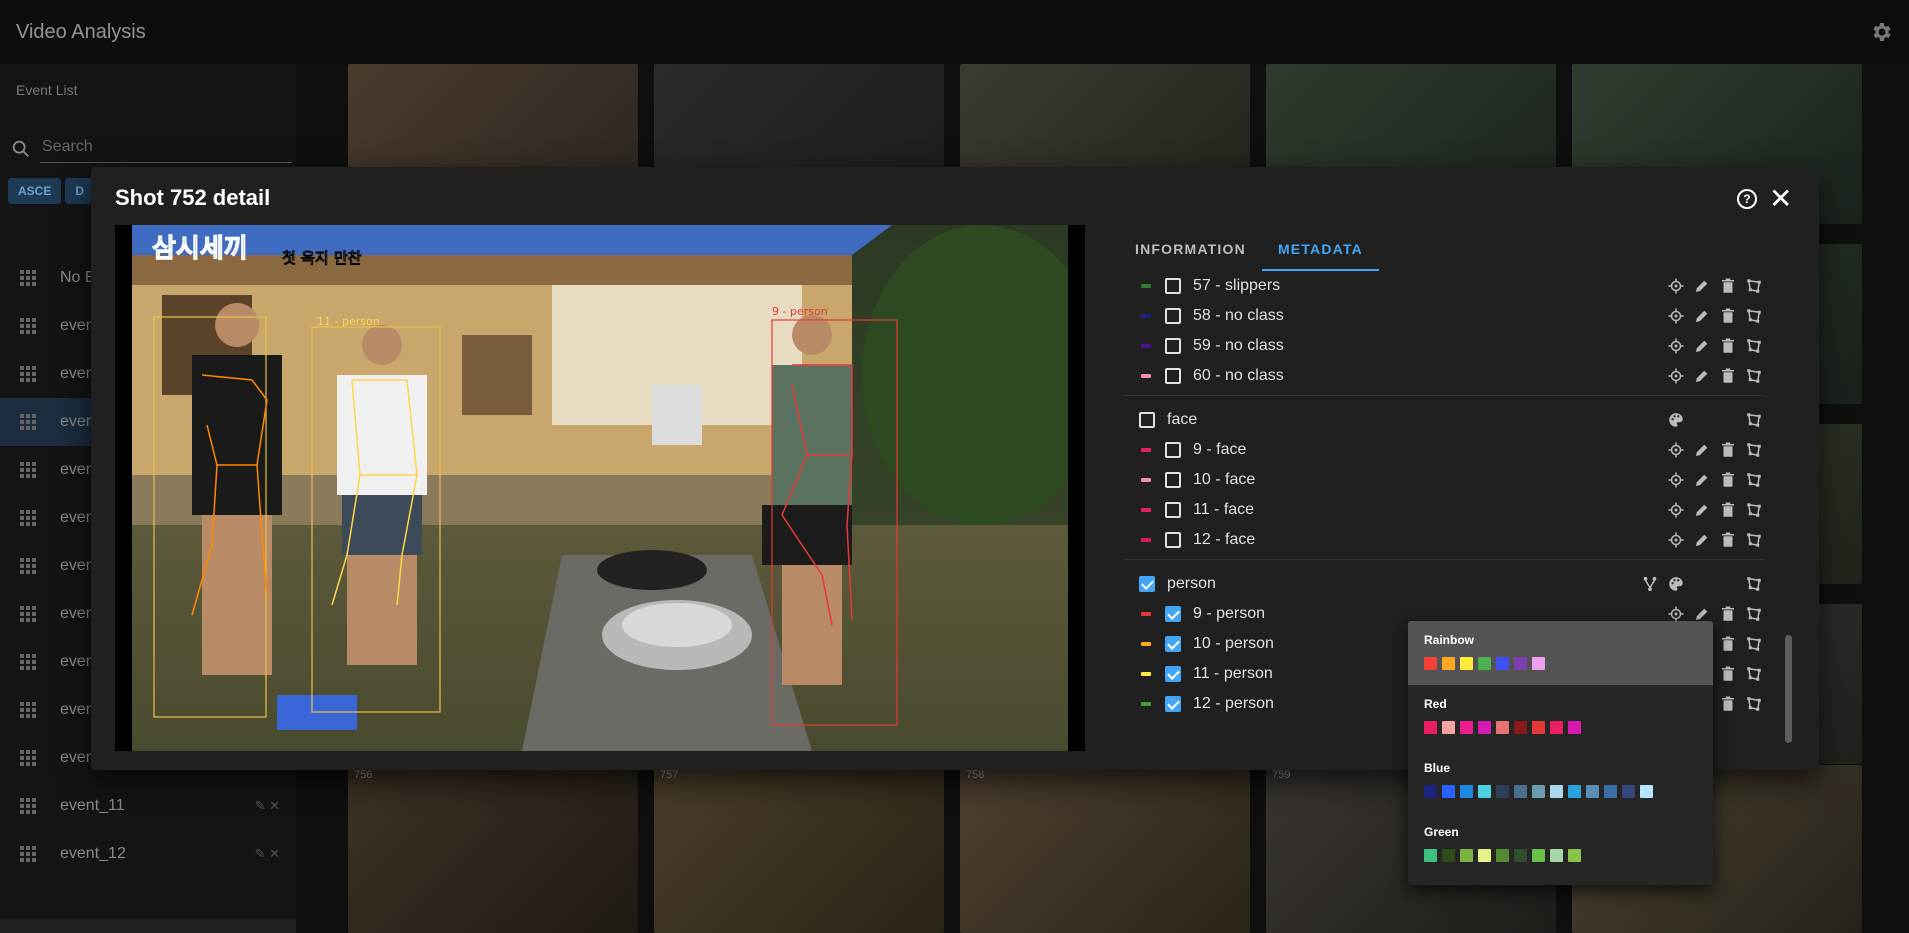 The image size is (1909, 933). I want to click on sidebar-event-item: event_12 ✎ ✕, so click(148, 854).